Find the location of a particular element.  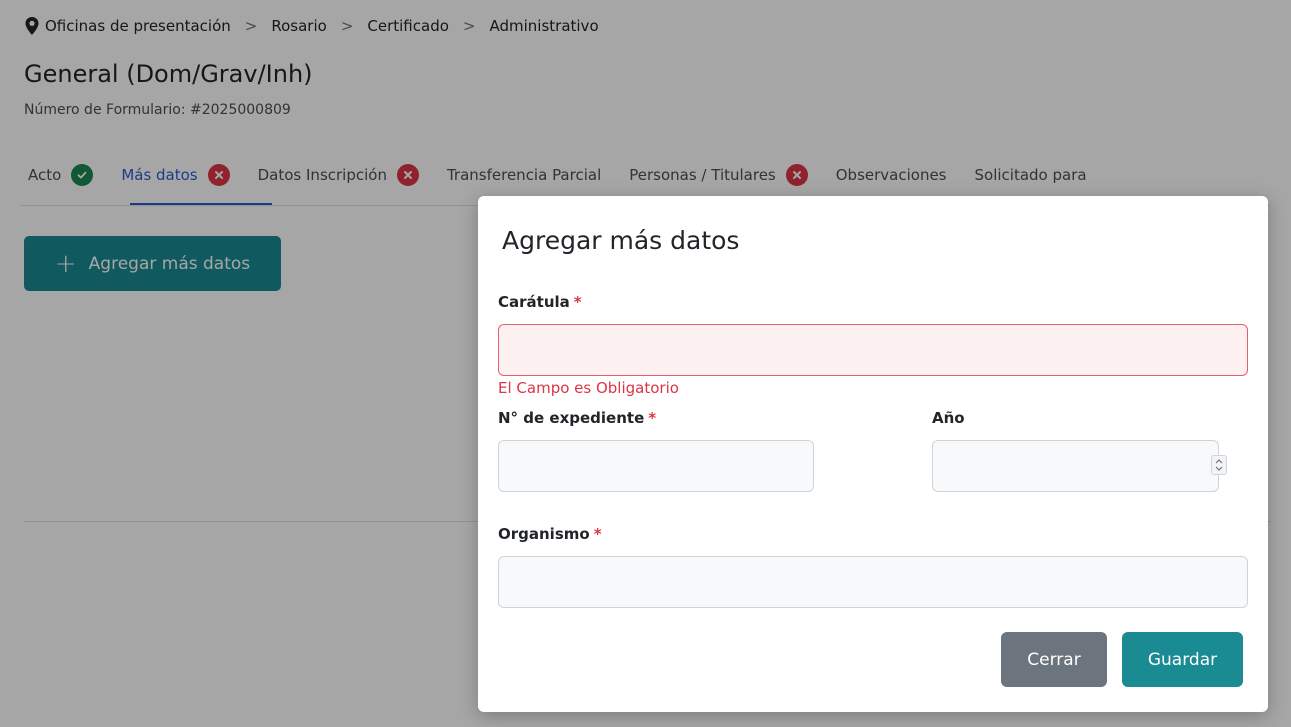

expediente-label-text: N° de expediente is located at coordinates (571, 418).